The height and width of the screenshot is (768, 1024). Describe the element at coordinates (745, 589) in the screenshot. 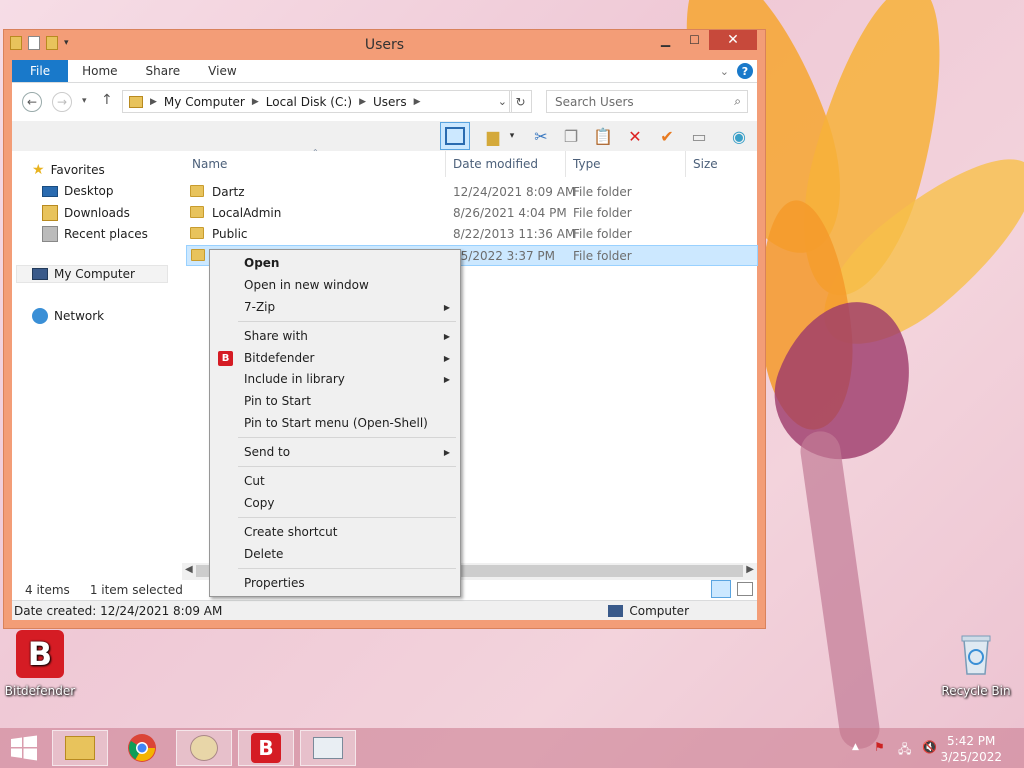

I see `large-icons-view-icon` at that location.